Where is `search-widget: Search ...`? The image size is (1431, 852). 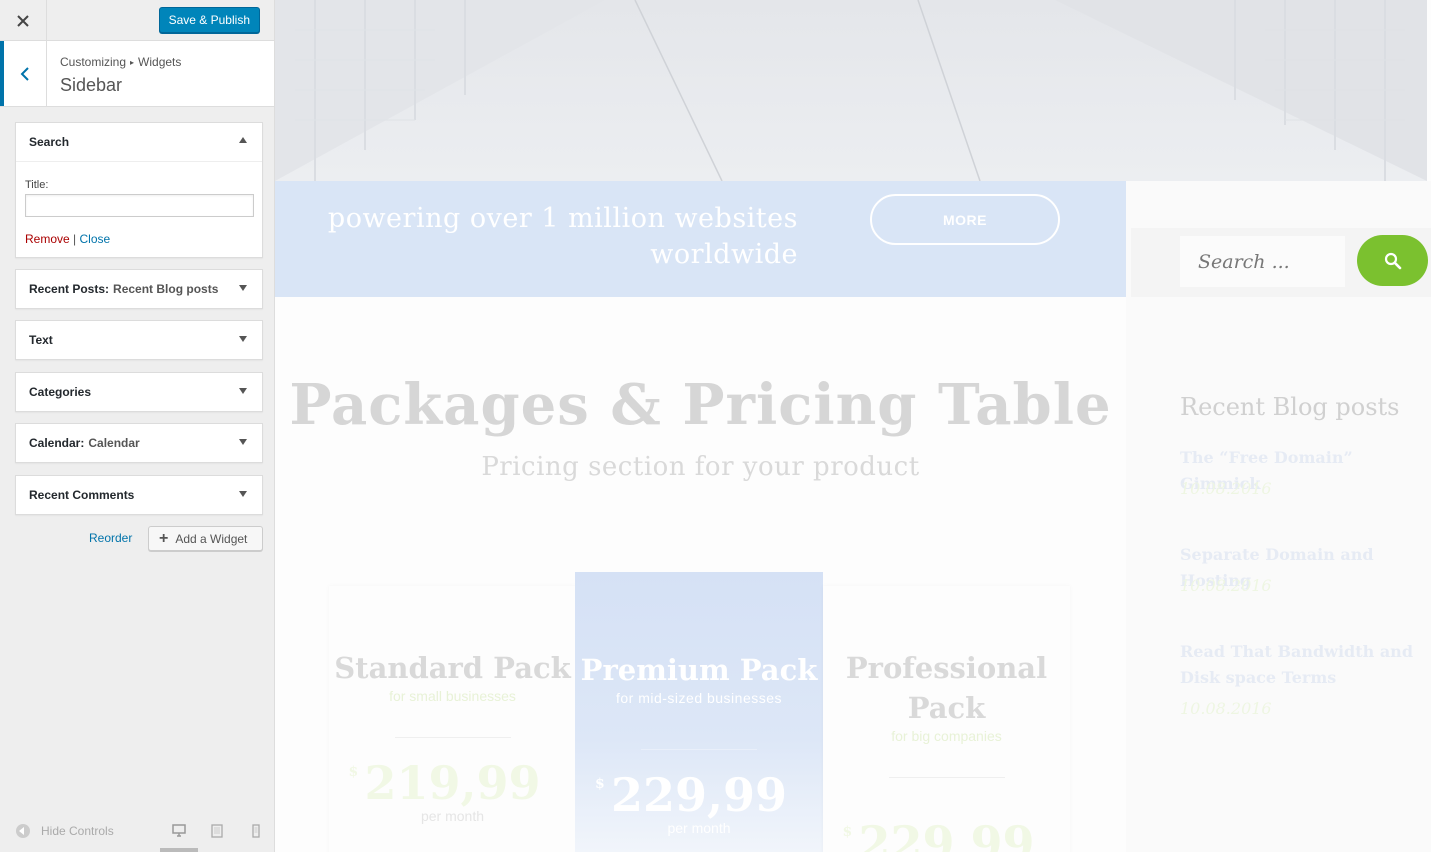 search-widget: Search ... is located at coordinates (1281, 262).